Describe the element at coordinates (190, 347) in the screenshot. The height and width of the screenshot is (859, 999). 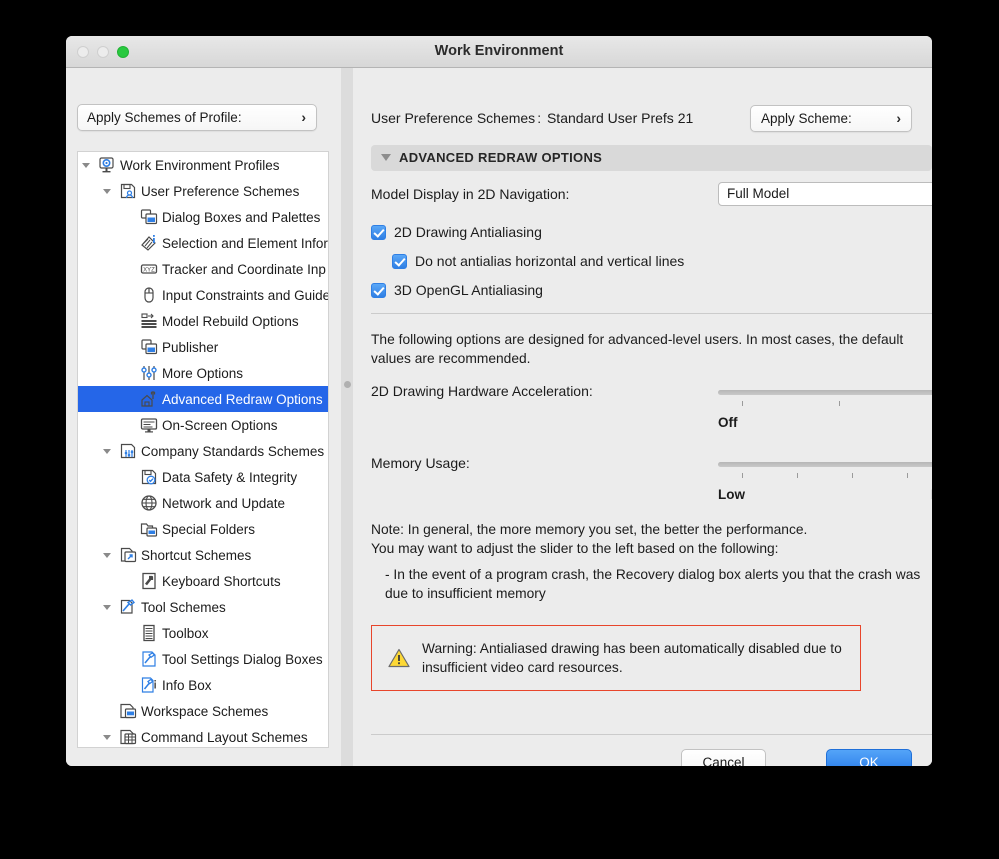
I see `tree-item-label: Publisher` at that location.